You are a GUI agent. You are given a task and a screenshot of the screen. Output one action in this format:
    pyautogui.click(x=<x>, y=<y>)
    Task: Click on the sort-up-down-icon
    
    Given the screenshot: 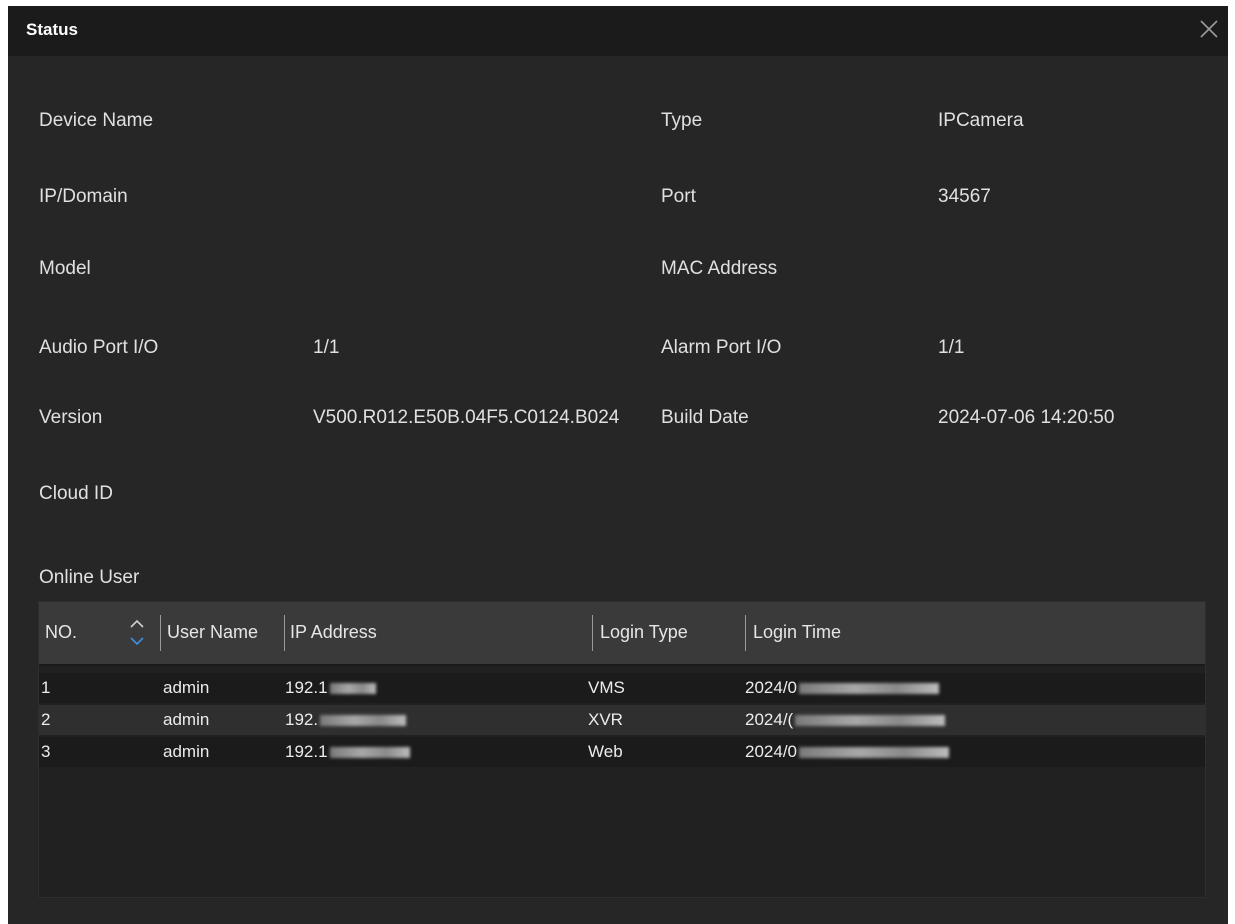 What is the action you would take?
    pyautogui.click(x=137, y=633)
    